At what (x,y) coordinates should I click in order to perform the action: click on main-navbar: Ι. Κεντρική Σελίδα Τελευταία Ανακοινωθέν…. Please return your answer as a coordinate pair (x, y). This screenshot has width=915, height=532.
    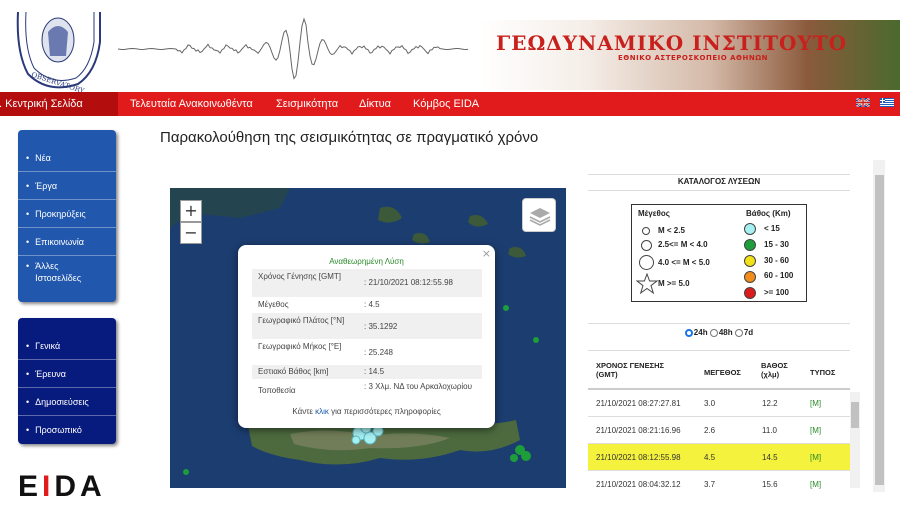
    Looking at the image, I should click on (450, 104).